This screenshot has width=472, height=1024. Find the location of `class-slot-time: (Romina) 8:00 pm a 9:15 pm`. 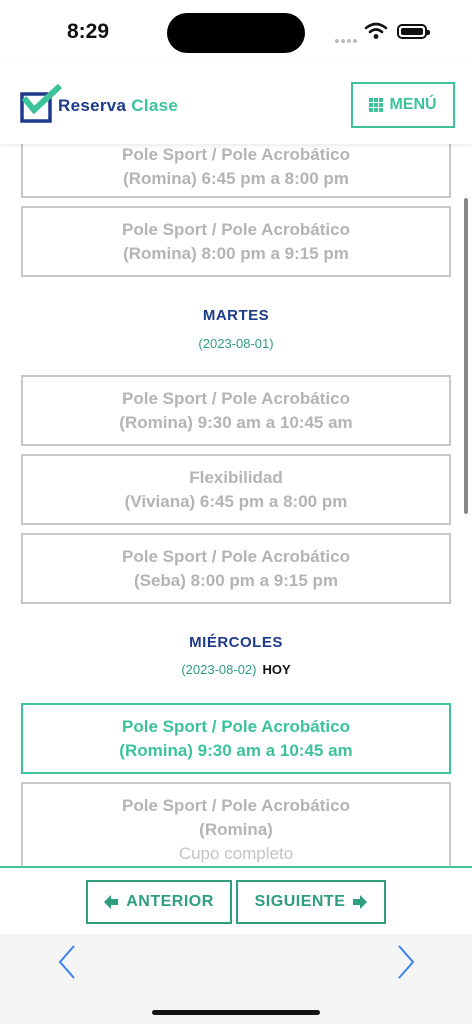

class-slot-time: (Romina) 8:00 pm a 9:15 pm is located at coordinates (236, 253).